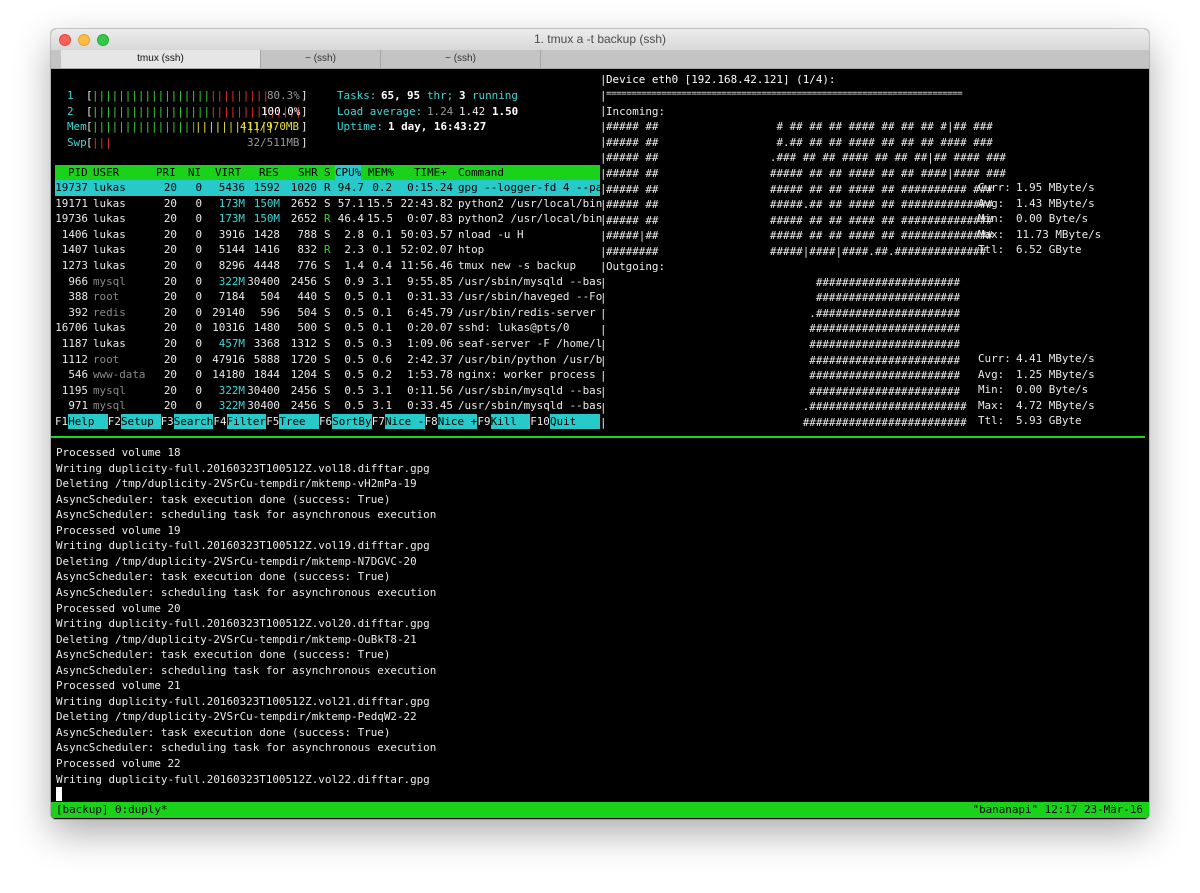  I want to click on process-time: 0:33.45, so click(430, 406).